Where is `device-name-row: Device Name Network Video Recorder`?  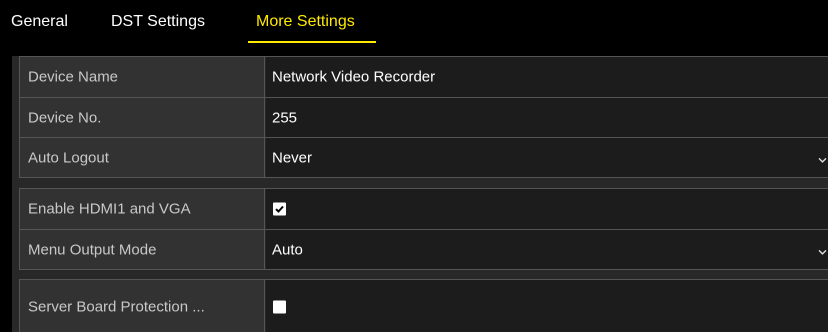
device-name-row: Device Name Network Video Recorder is located at coordinates (424, 77).